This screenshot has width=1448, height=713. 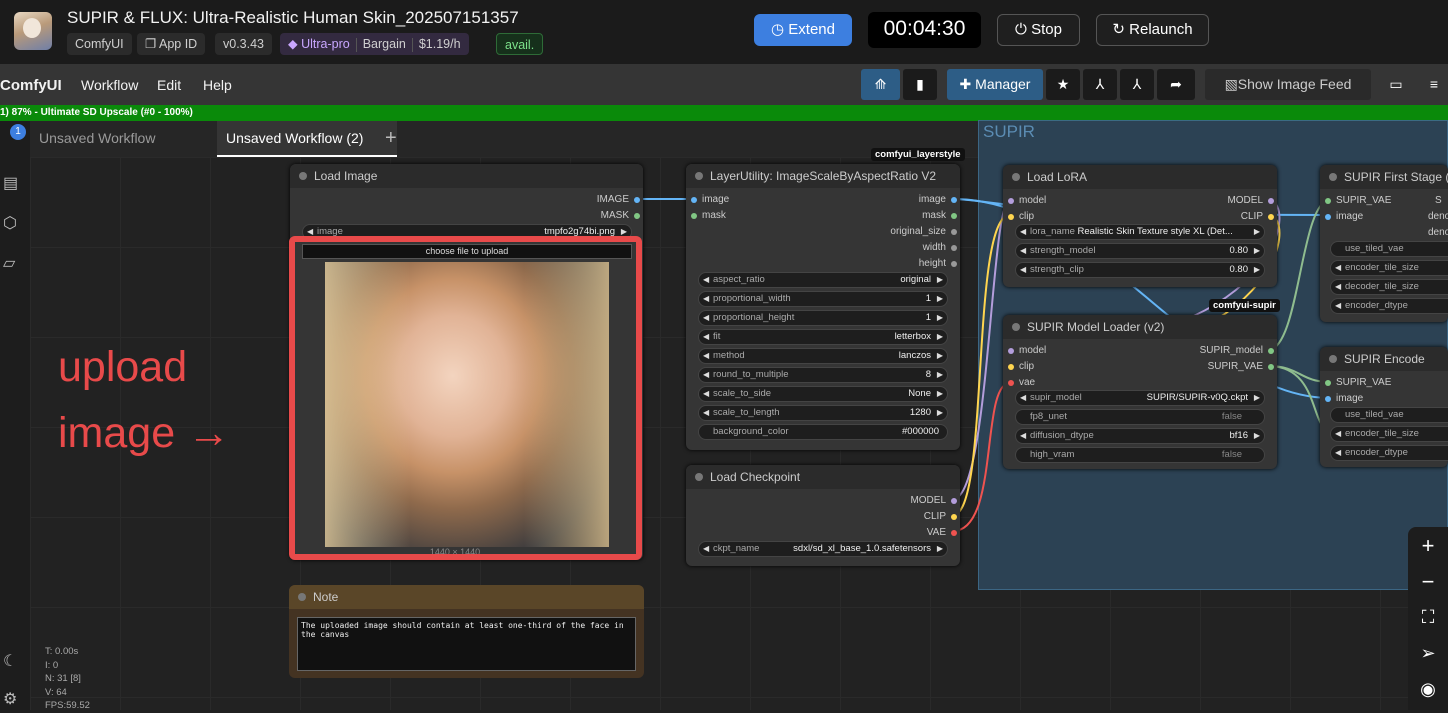 I want to click on widget-label: fit, so click(x=717, y=336).